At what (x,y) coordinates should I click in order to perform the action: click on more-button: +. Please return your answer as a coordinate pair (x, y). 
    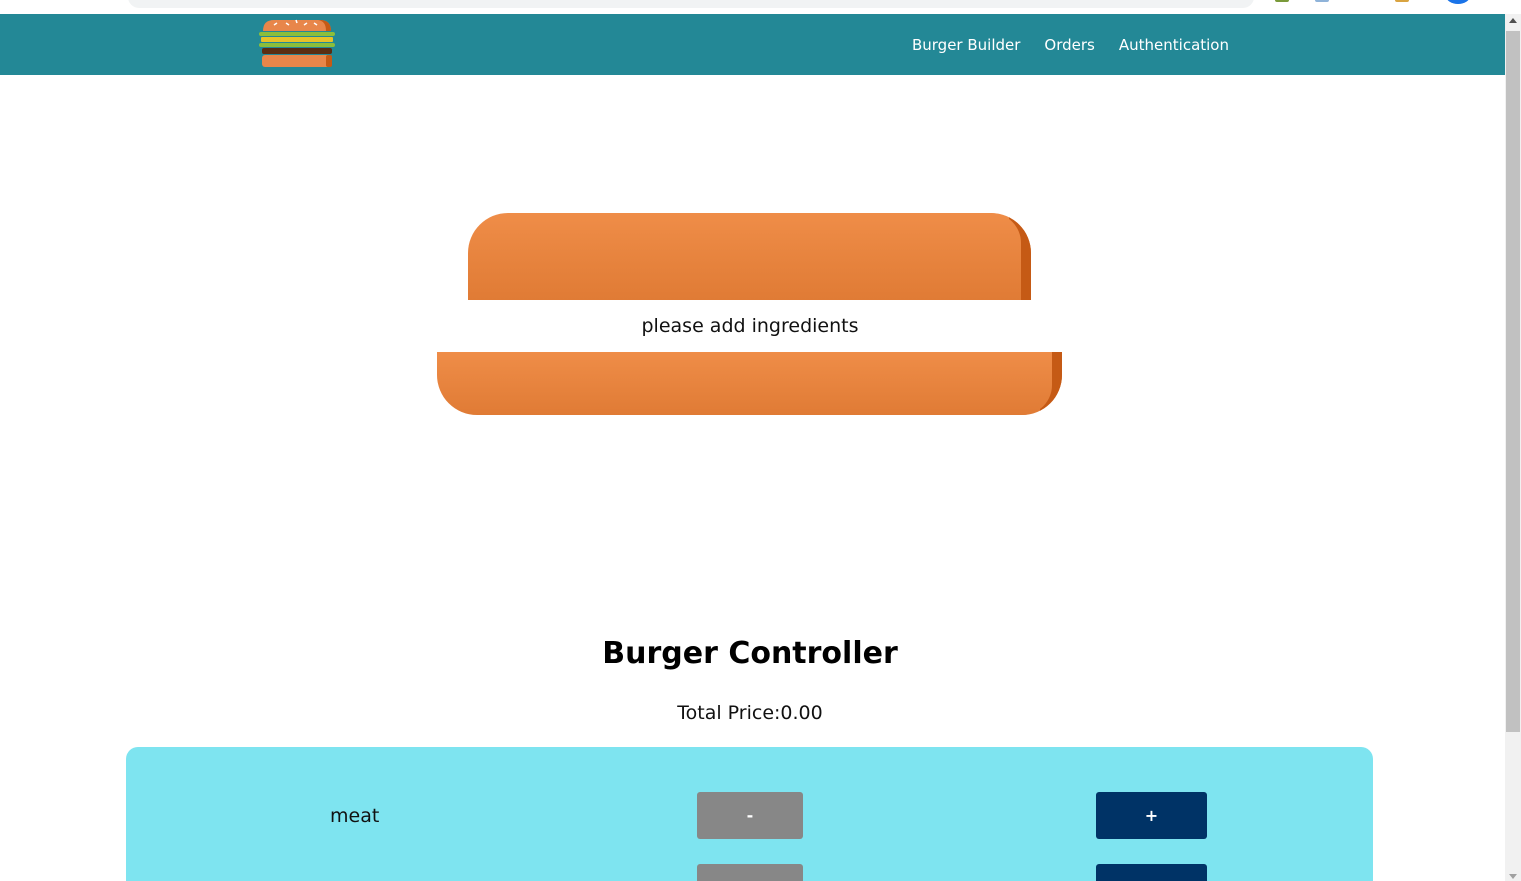
    Looking at the image, I should click on (1151, 815).